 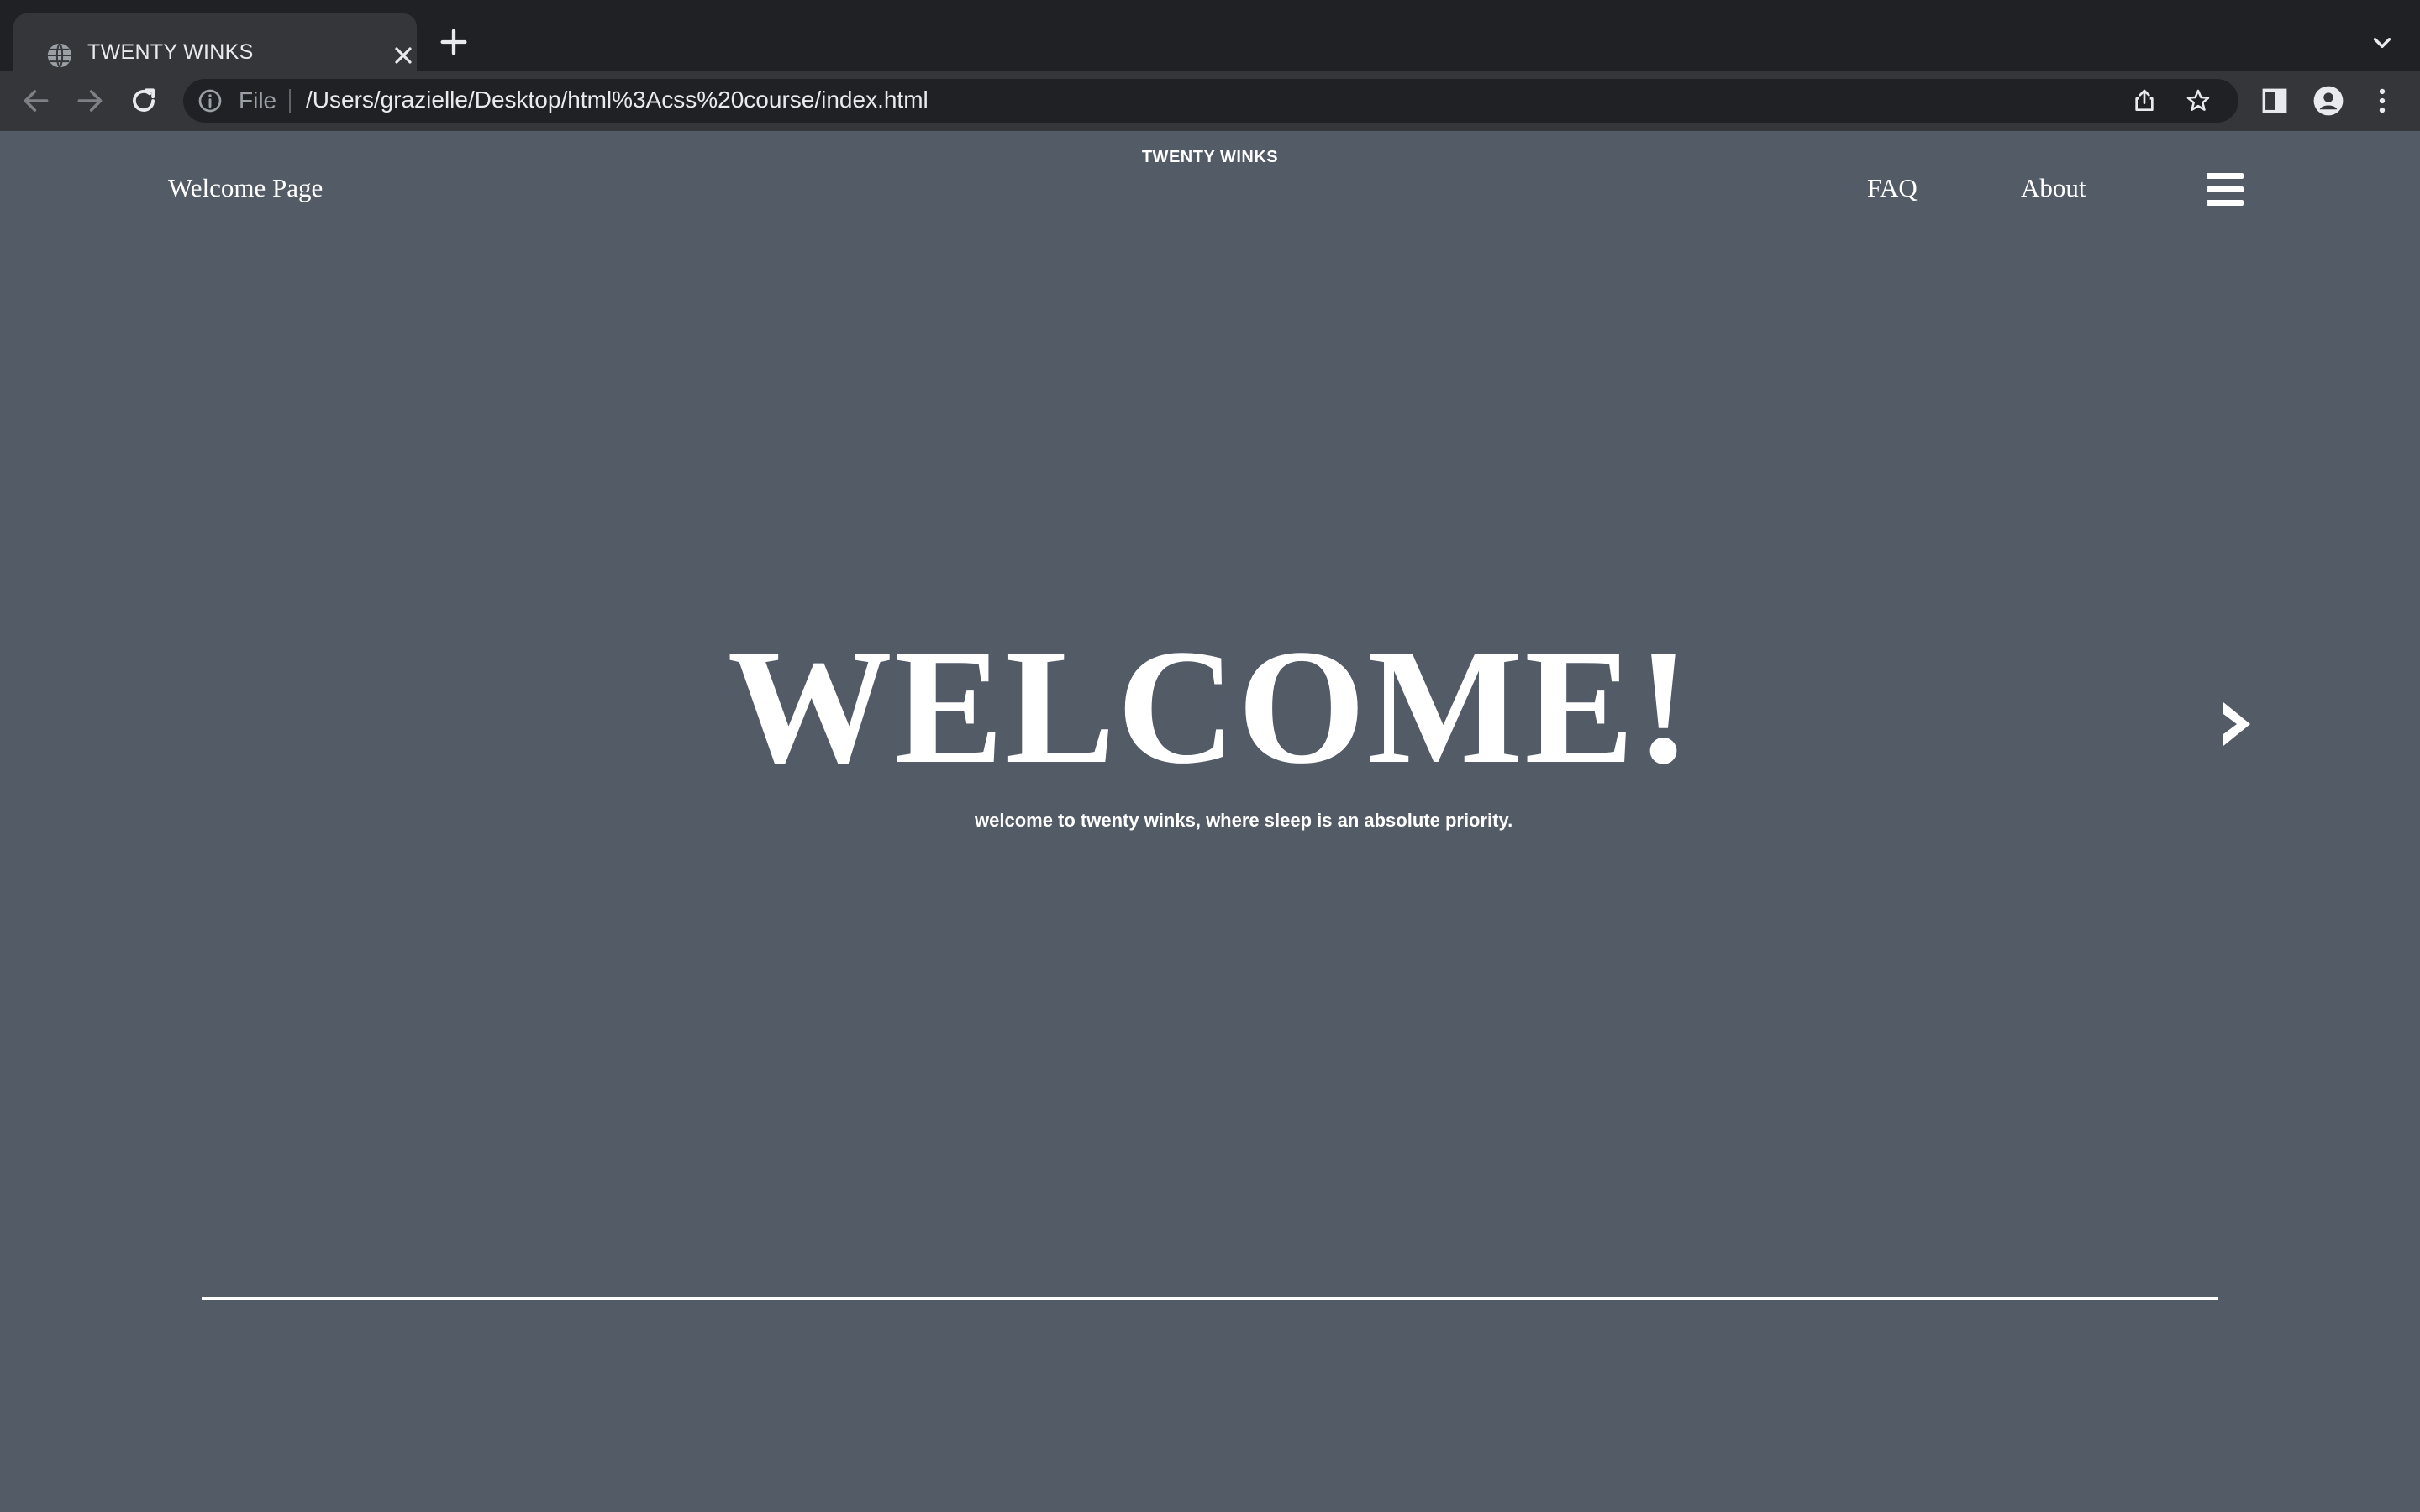 What do you see at coordinates (1210, 1298) in the screenshot?
I see `horizontal-divider` at bounding box center [1210, 1298].